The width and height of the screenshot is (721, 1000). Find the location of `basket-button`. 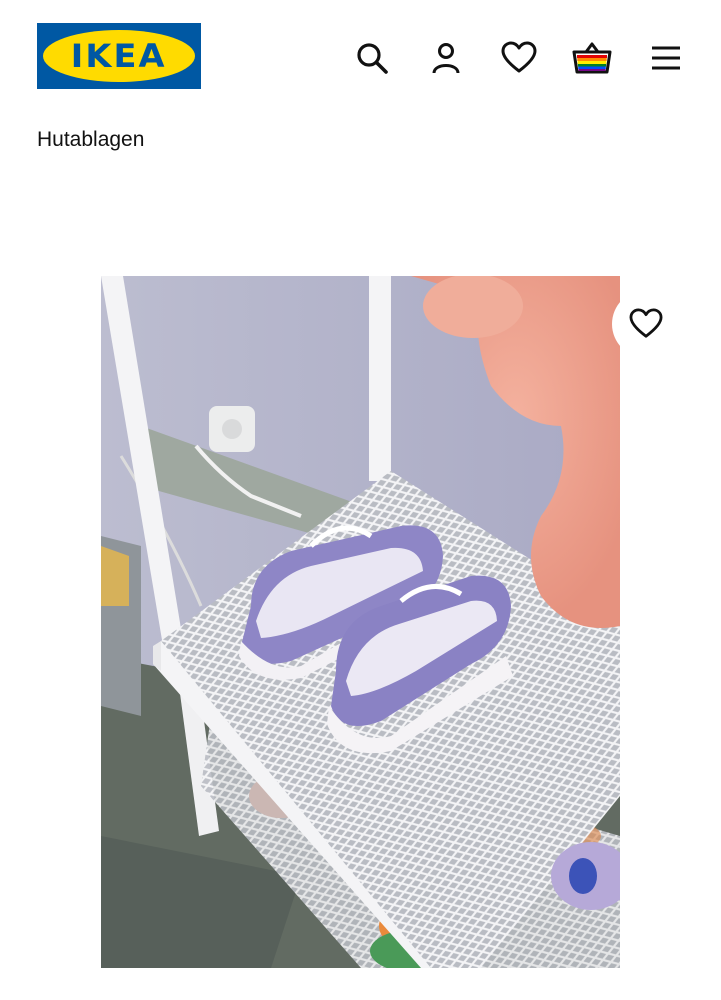

basket-button is located at coordinates (592, 58).